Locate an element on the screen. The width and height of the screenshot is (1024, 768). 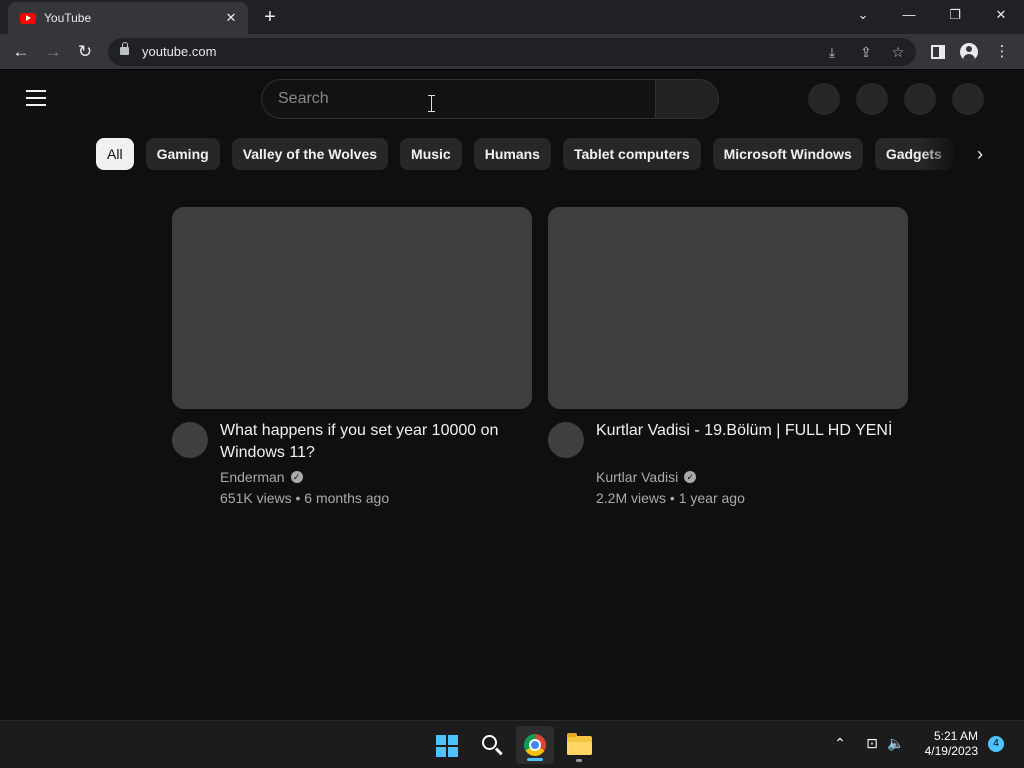
chip-all: All is located at coordinates (115, 154).